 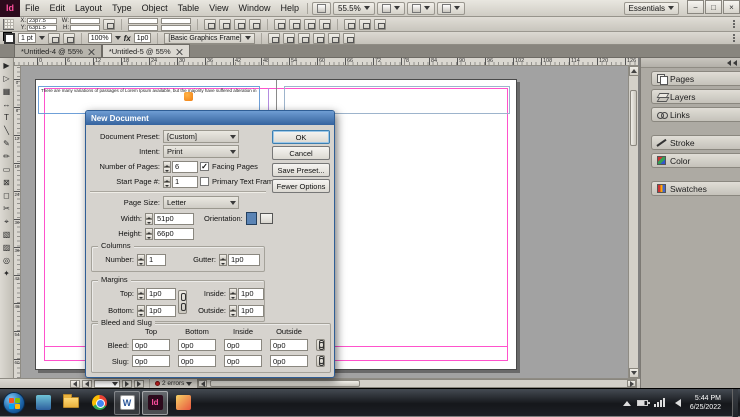 I want to click on stroke-weight-field: 1 pt, so click(x=27, y=38).